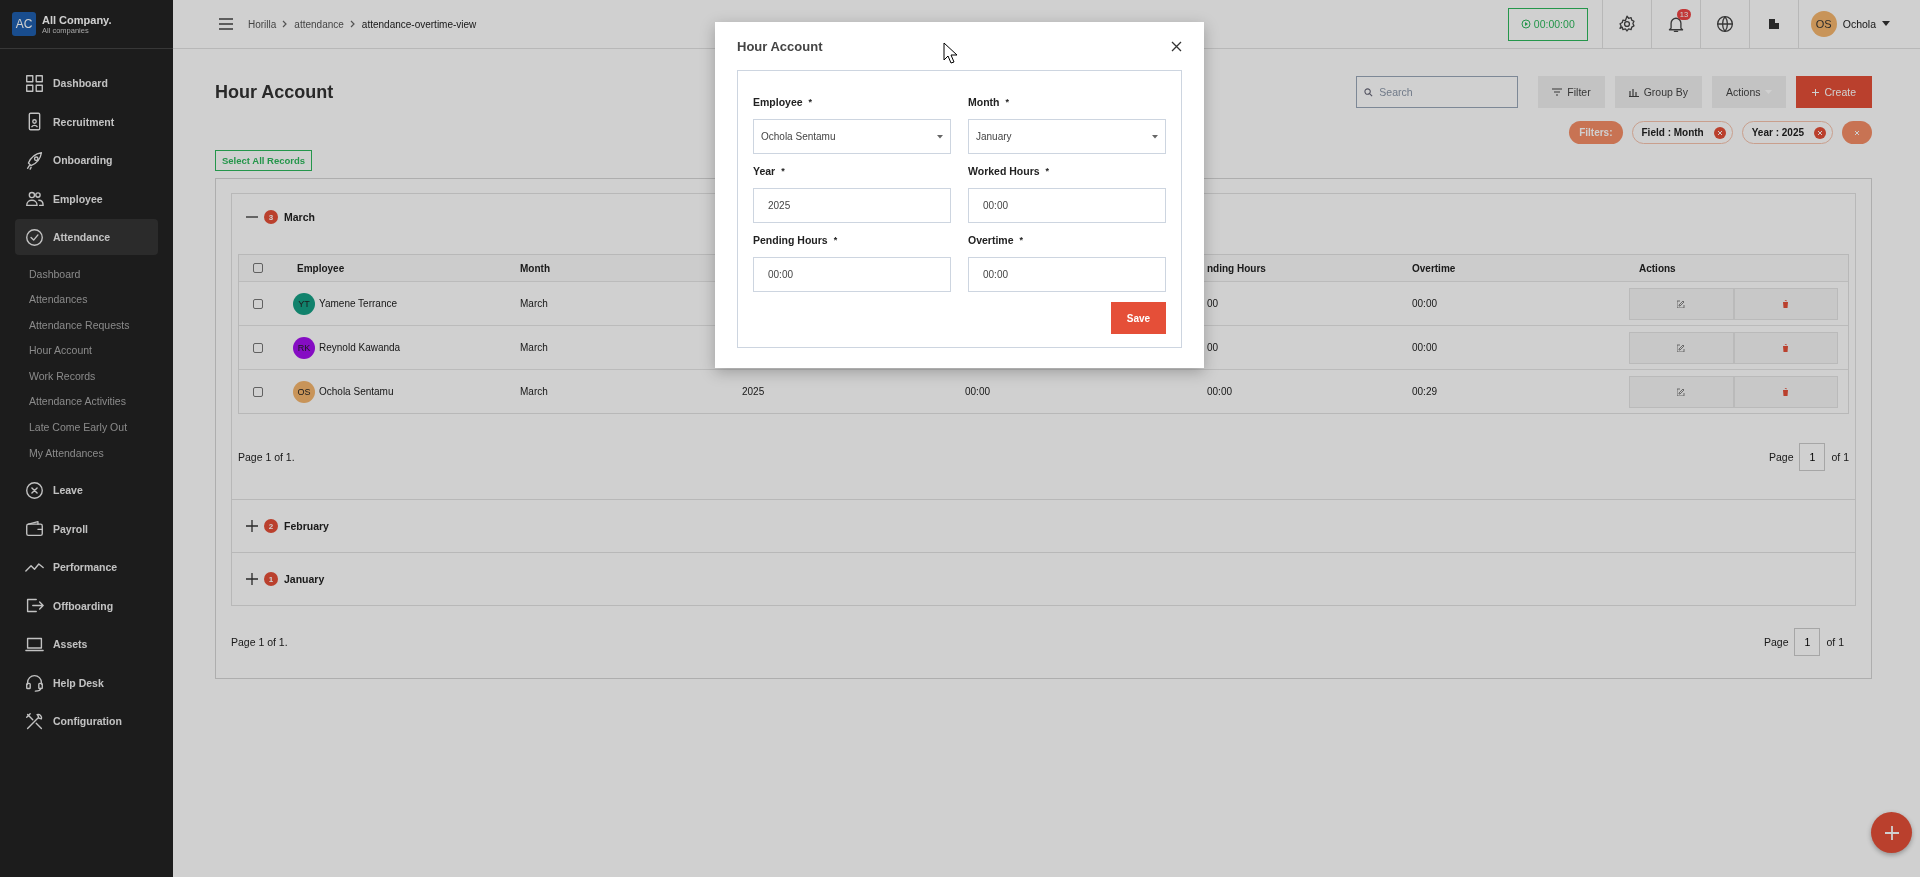 The width and height of the screenshot is (1920, 877). What do you see at coordinates (280, 217) in the screenshot?
I see `group-header: 3 March` at bounding box center [280, 217].